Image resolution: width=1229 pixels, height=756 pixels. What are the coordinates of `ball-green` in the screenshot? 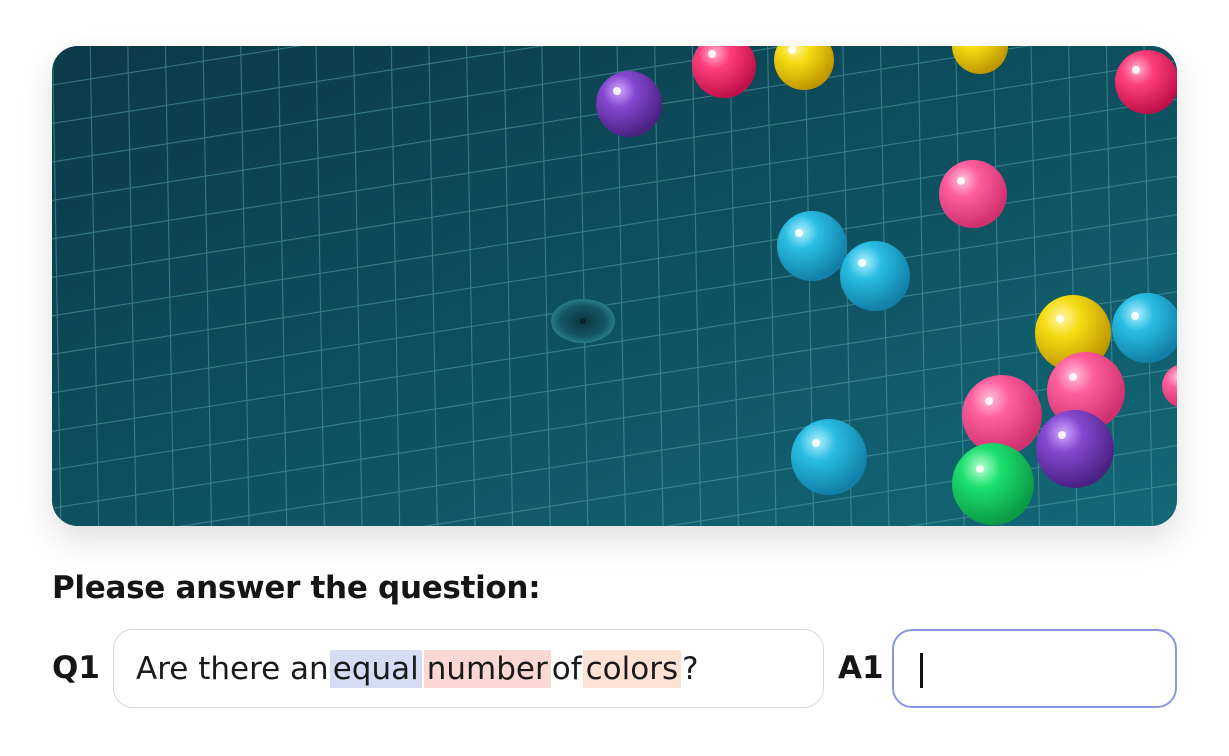 It's located at (993, 484).